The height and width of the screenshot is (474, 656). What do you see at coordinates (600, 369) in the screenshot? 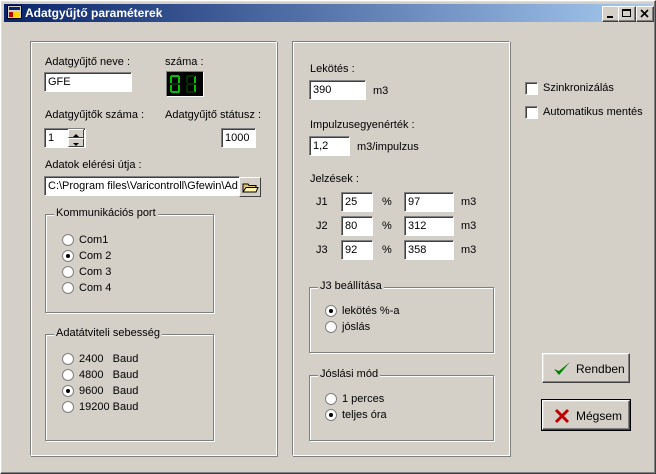
I see `ok-button-label: Rendben` at bounding box center [600, 369].